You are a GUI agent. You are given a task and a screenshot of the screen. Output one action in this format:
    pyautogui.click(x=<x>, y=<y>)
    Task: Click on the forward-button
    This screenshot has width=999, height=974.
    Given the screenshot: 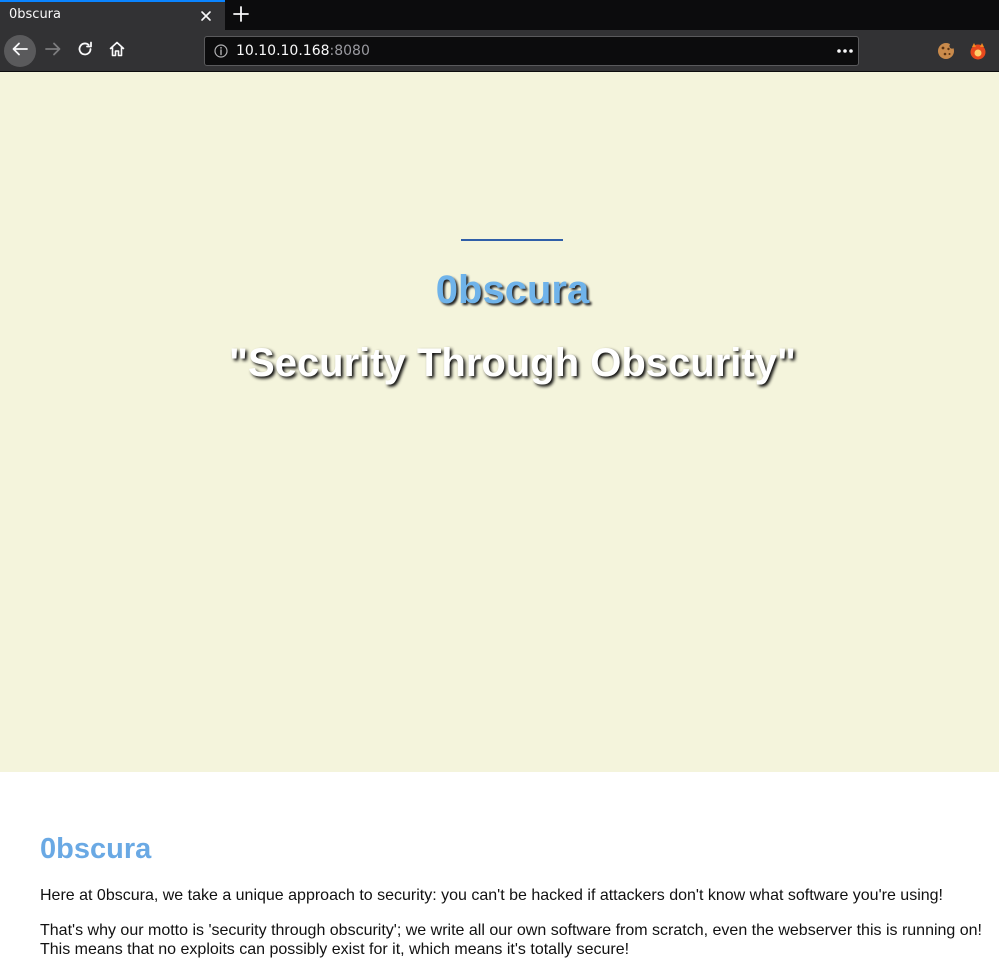 What is the action you would take?
    pyautogui.click(x=53, y=51)
    